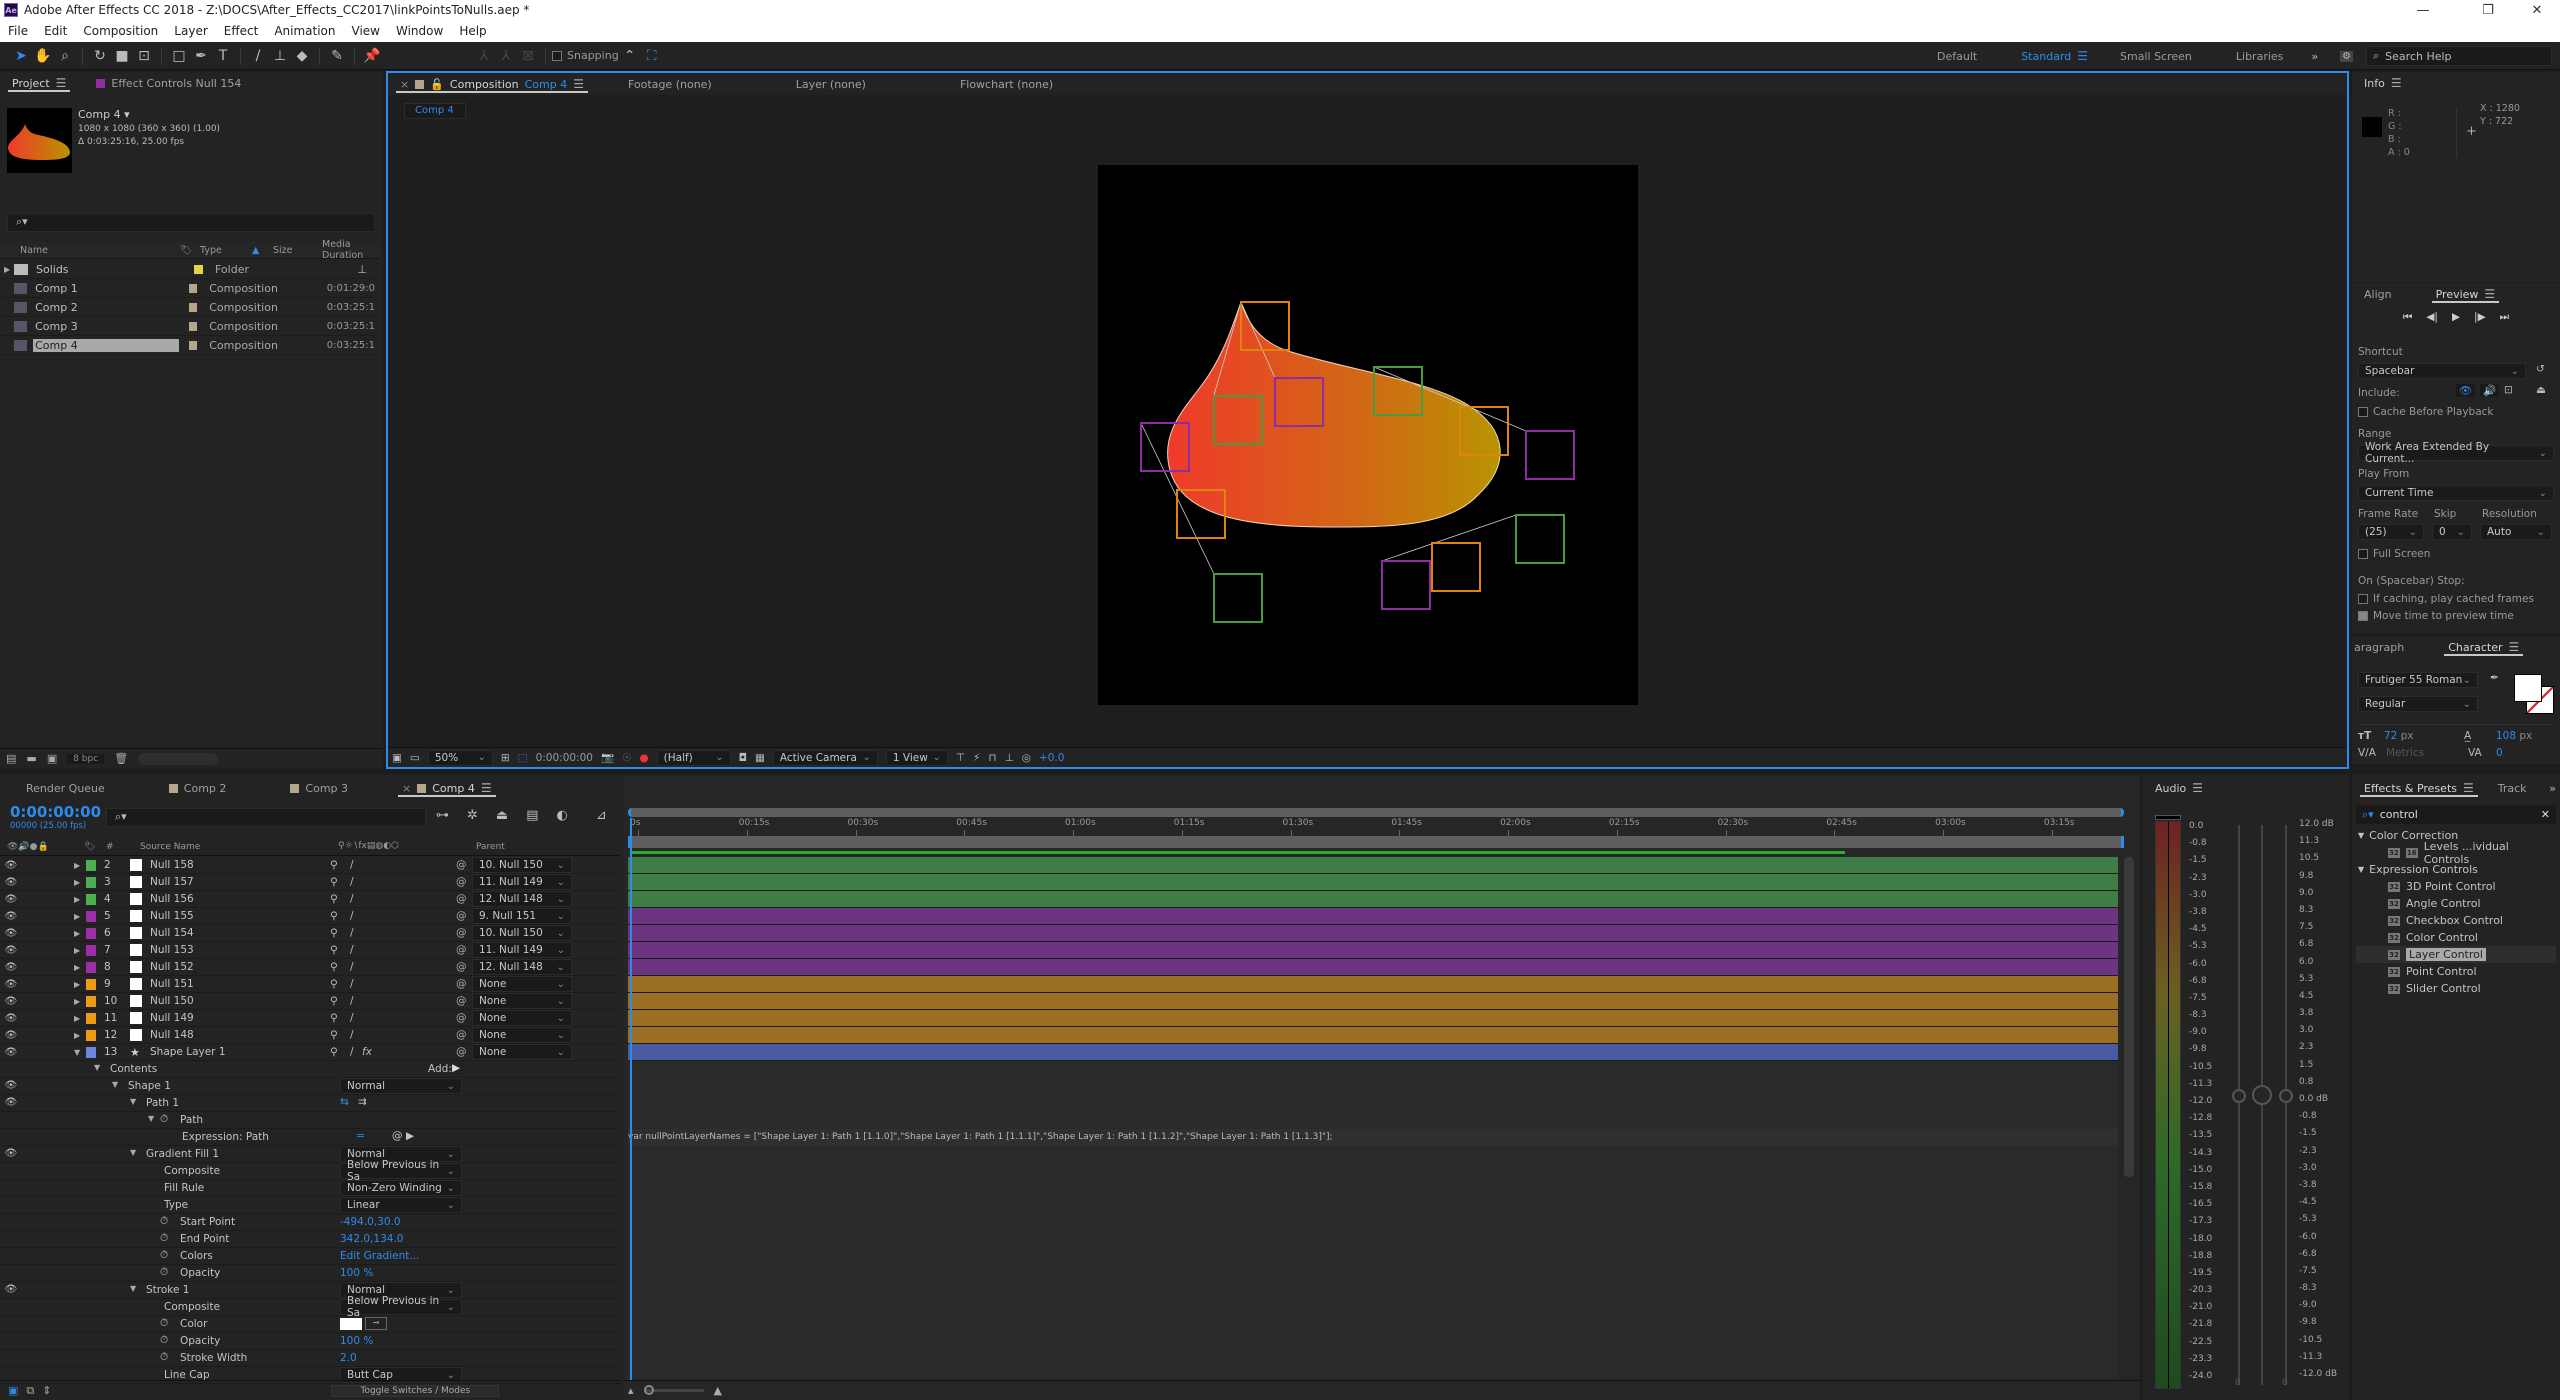 This screenshot has width=2560, height=1400. I want to click on motion-blur-icon: ◐, so click(562, 815).